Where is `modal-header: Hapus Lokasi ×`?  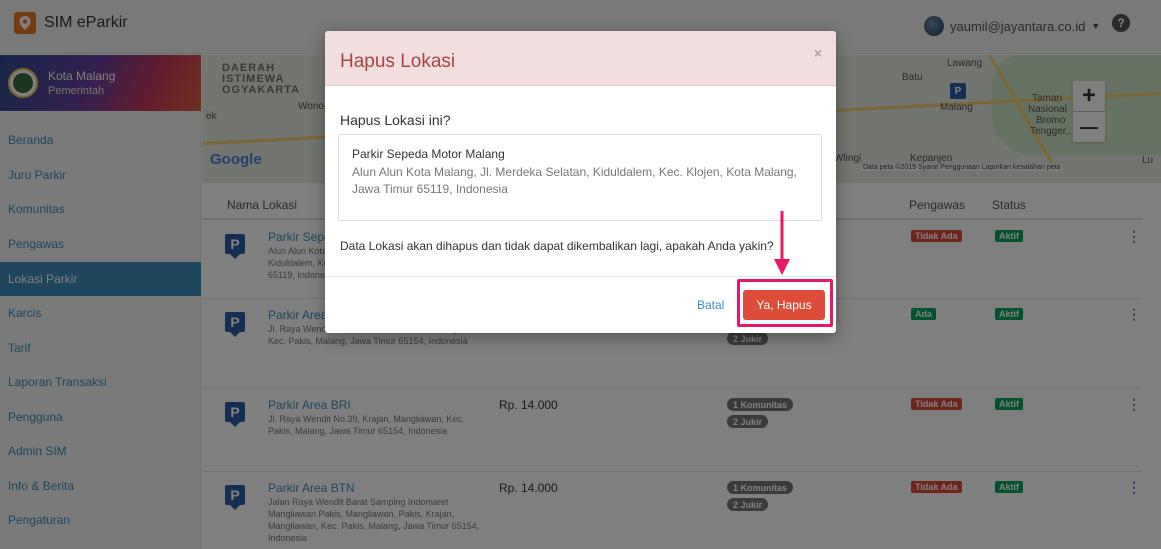
modal-header: Hapus Lokasi × is located at coordinates (580, 58).